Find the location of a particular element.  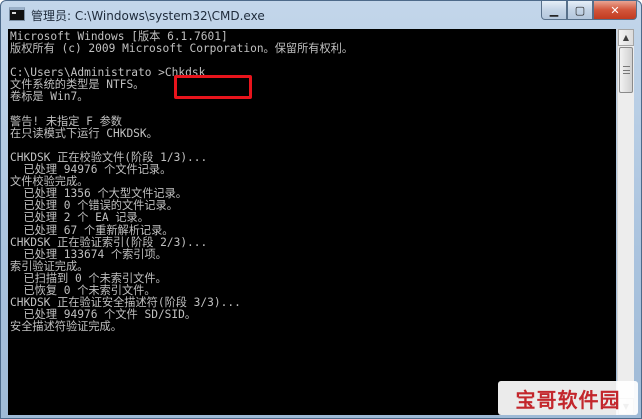

caption-buttons: ▁ ▢ ✕ is located at coordinates (589, 11).